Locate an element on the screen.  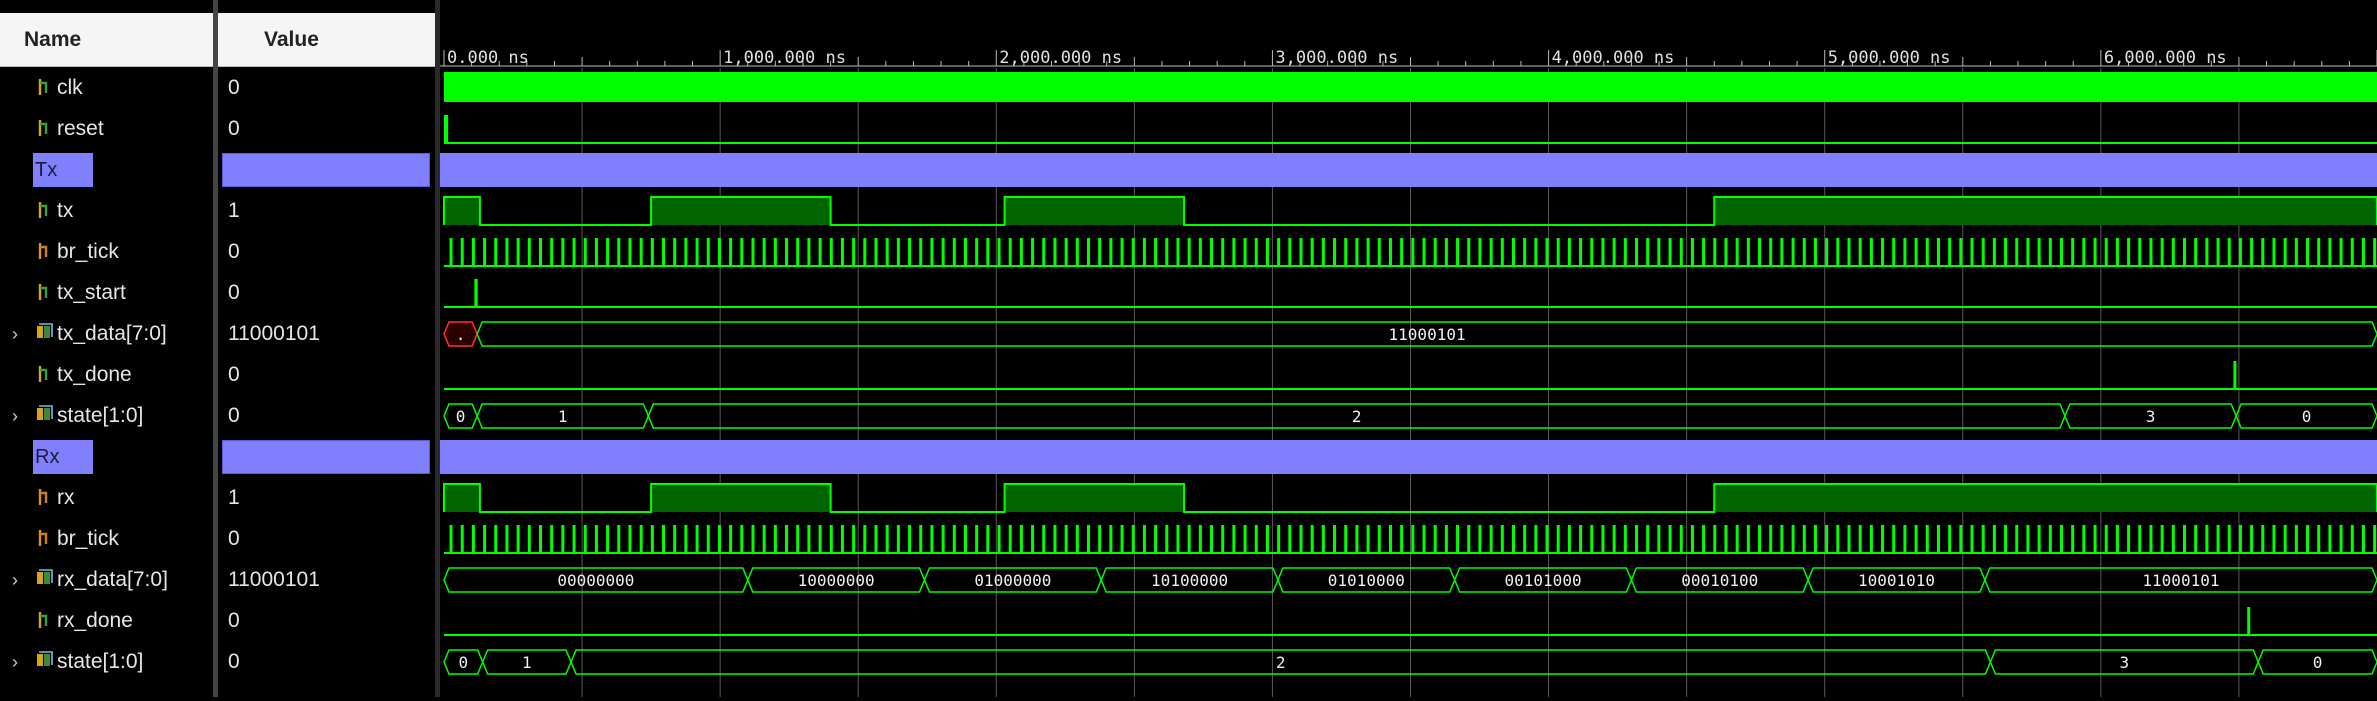
signal-row-tx: tx is located at coordinates (107, 211).